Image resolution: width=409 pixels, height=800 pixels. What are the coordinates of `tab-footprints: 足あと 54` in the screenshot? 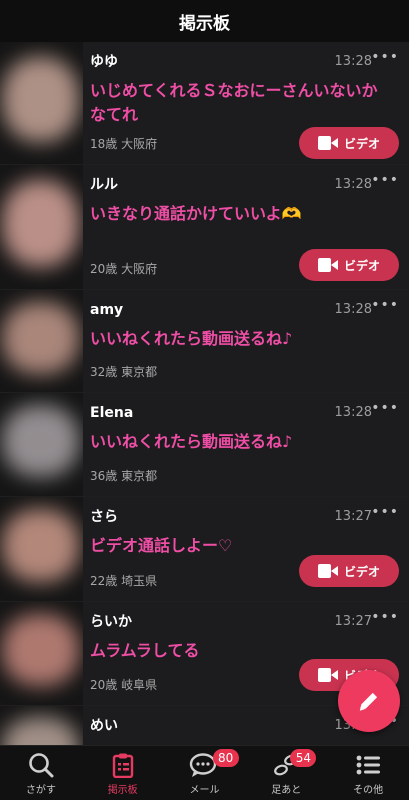 It's located at (286, 773).